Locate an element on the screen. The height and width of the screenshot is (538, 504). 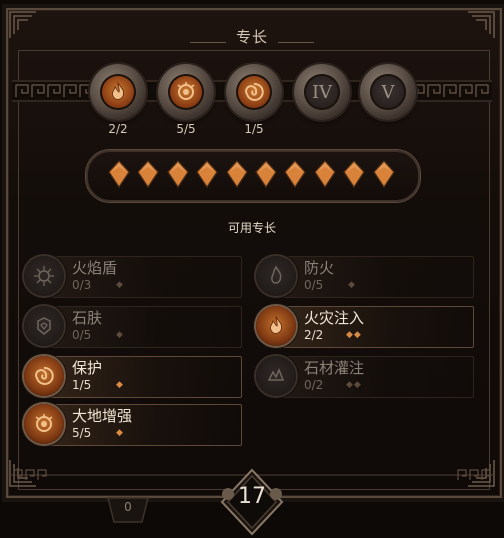
fire-ward-icon is located at coordinates (276, 276).